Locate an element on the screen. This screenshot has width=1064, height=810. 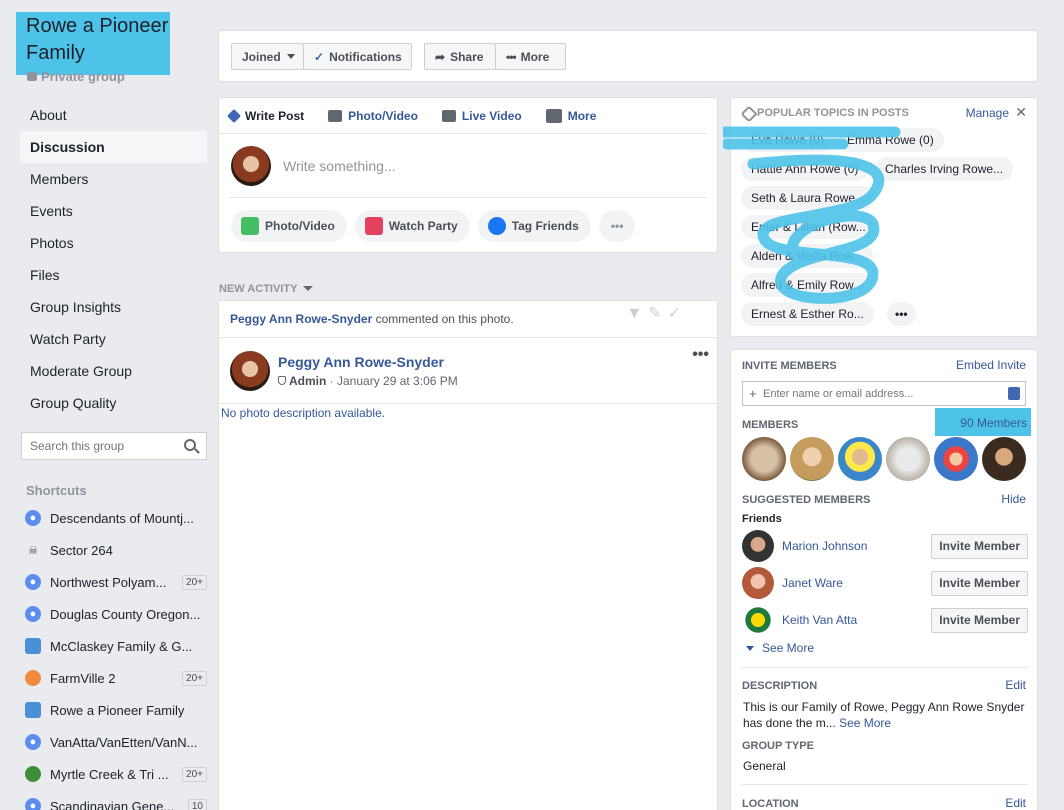
tag-icon is located at coordinates (749, 114).